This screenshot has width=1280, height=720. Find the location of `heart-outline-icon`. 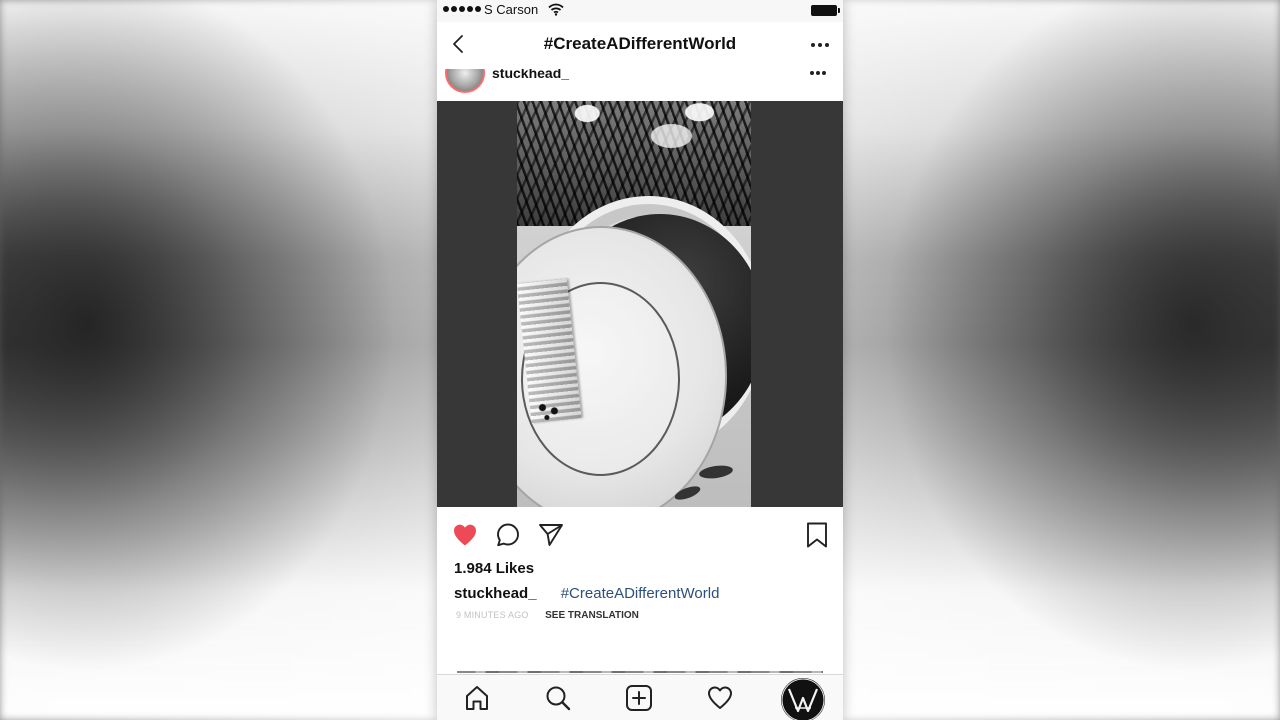

heart-outline-icon is located at coordinates (720, 698).